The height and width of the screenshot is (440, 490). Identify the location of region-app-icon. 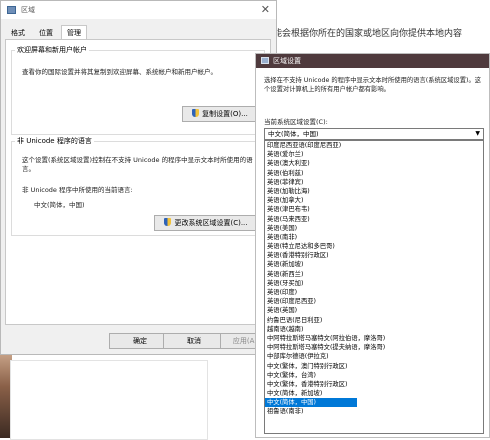
(11, 10).